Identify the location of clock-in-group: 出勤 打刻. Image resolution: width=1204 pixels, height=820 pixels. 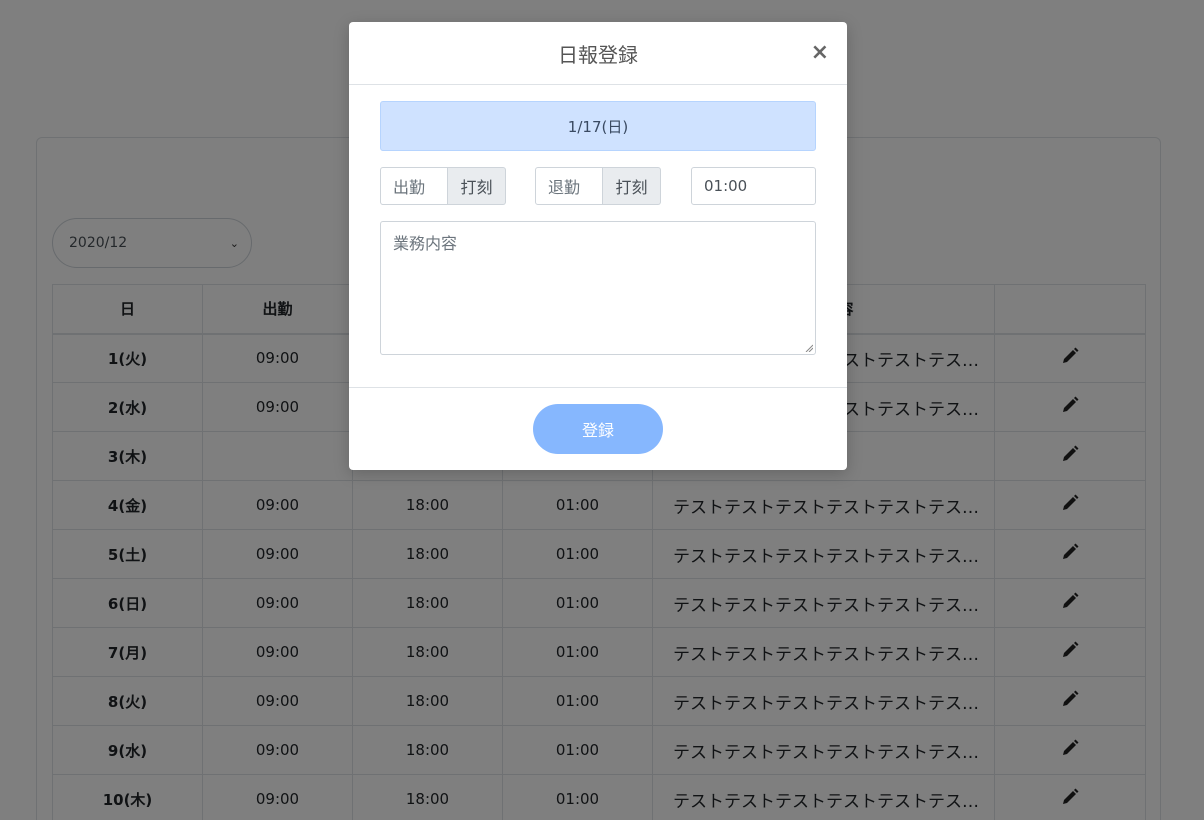
(443, 186).